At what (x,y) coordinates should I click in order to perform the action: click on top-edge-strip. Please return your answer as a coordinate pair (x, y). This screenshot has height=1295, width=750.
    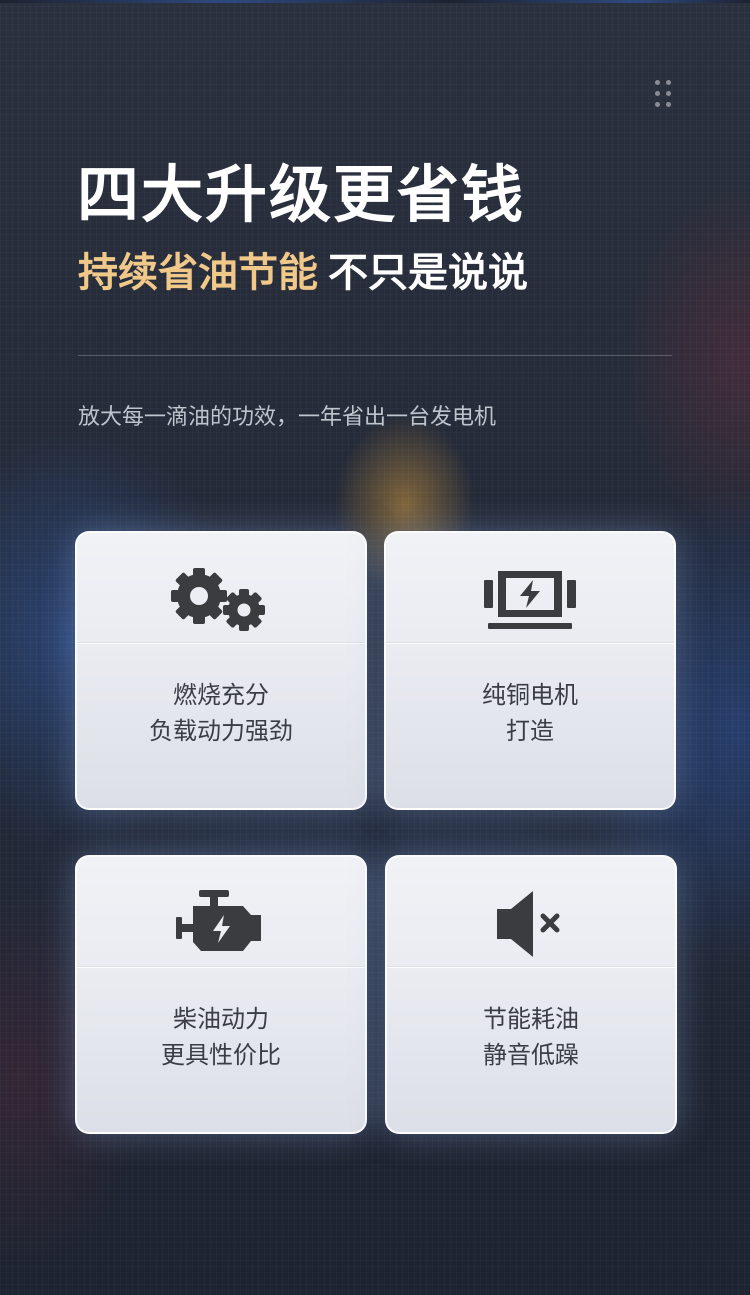
    Looking at the image, I should click on (375, 1).